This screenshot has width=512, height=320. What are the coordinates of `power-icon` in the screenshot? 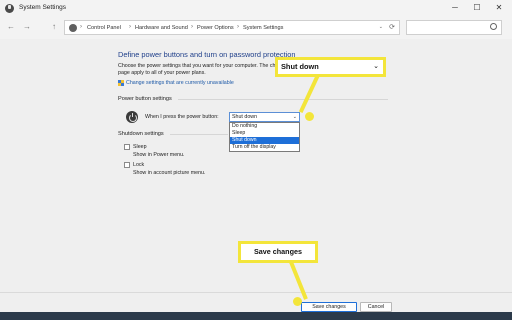 It's located at (132, 117).